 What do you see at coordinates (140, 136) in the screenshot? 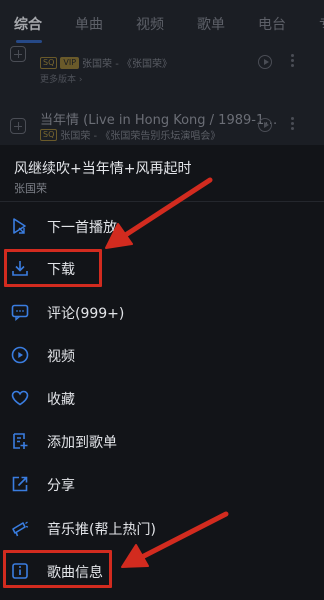
I see `artist-album: 张国荣 - 《张国荣告别乐坛演唱会》` at bounding box center [140, 136].